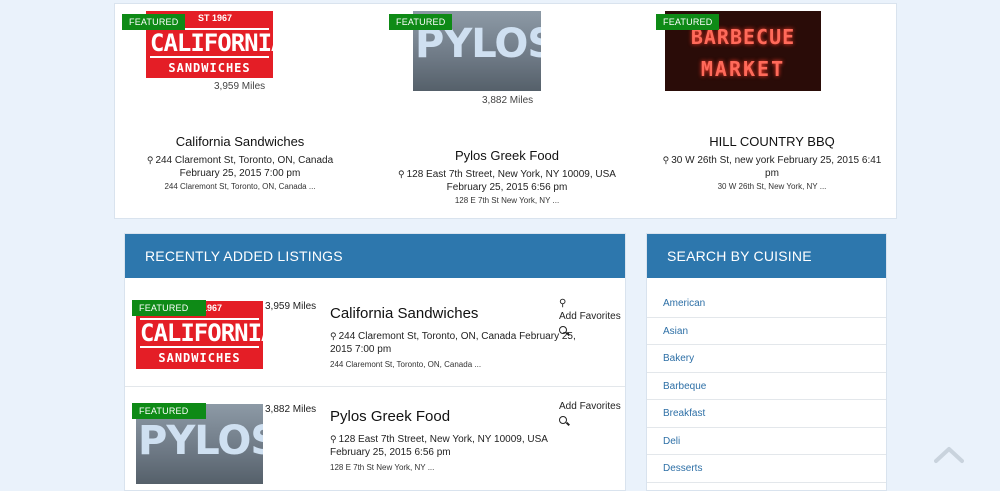 This screenshot has height=491, width=1000. Describe the element at coordinates (766, 331) in the screenshot. I see `cuisine-link-asian: Asian` at that location.